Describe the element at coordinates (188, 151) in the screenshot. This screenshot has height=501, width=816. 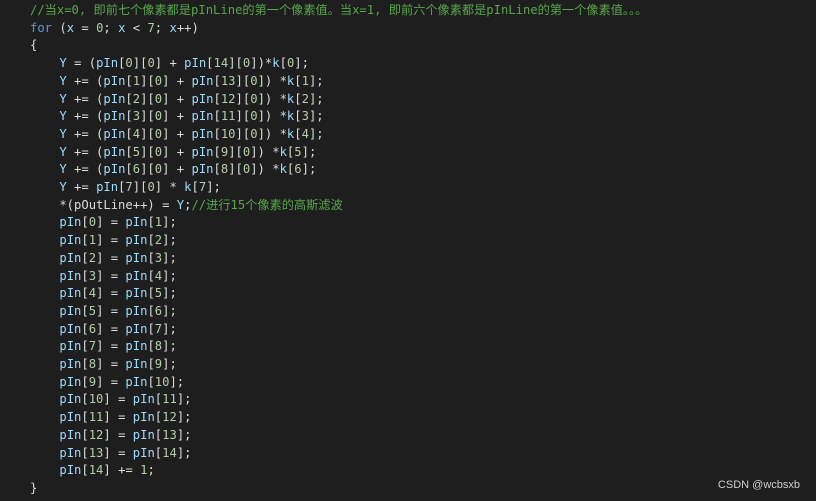
I see `code-line: Y += (pIn[5][0] + pIn[9][0]) *k[5];` at that location.